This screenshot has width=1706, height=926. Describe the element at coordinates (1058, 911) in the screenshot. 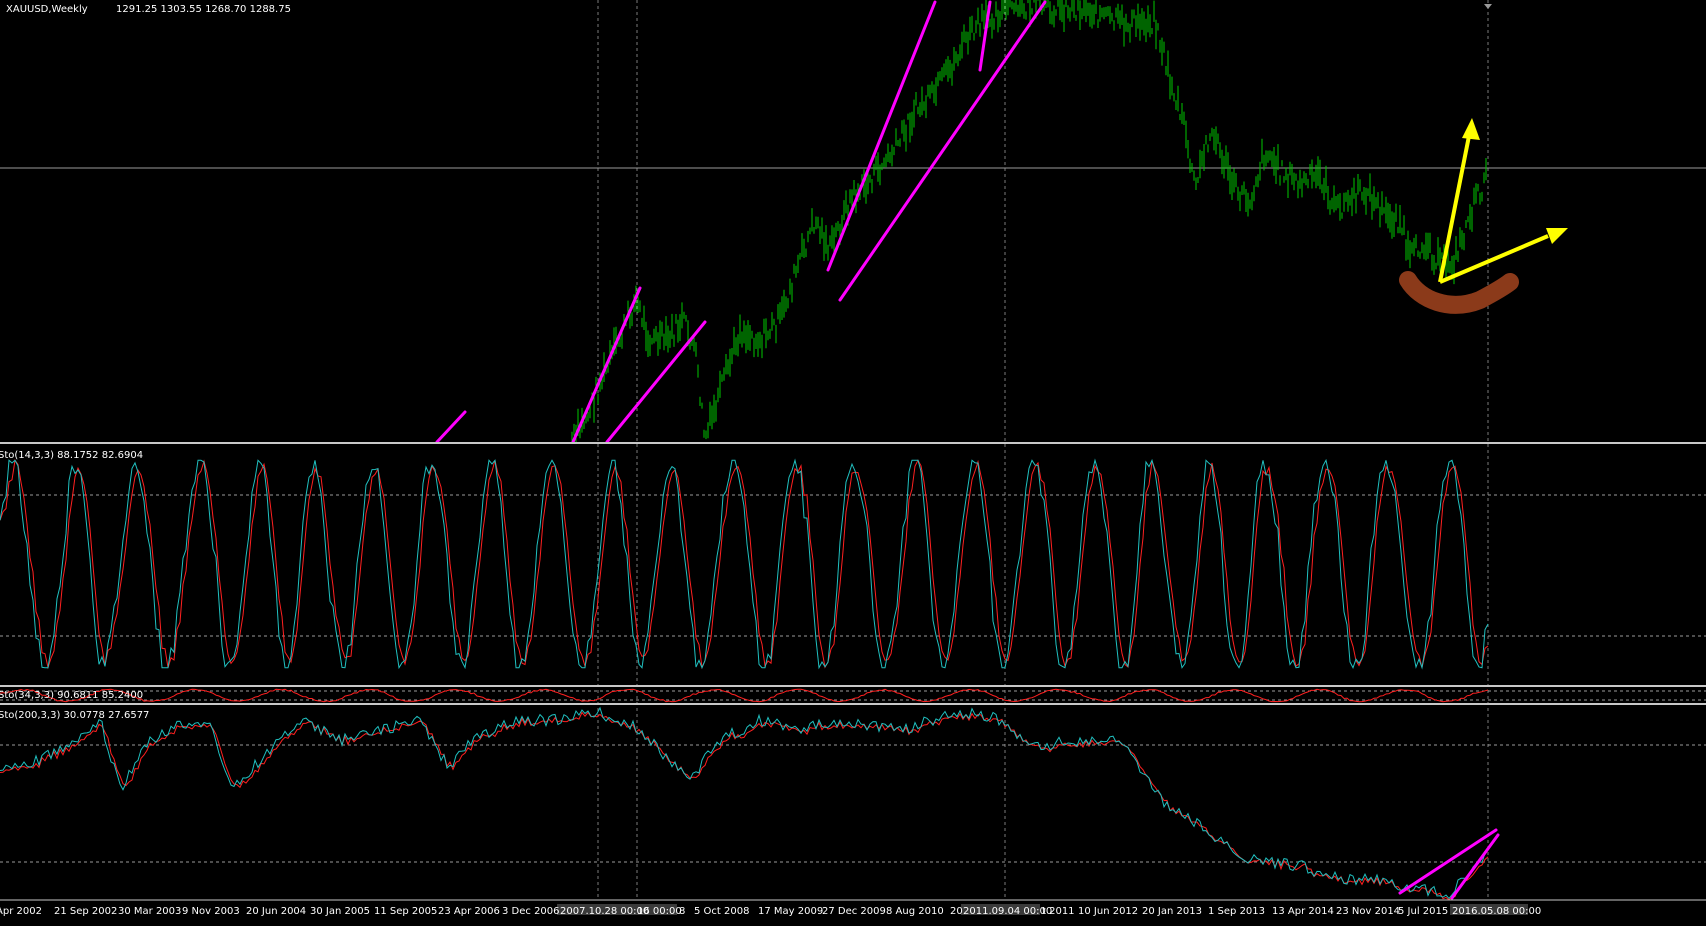

I see `date-label: t 2011` at that location.